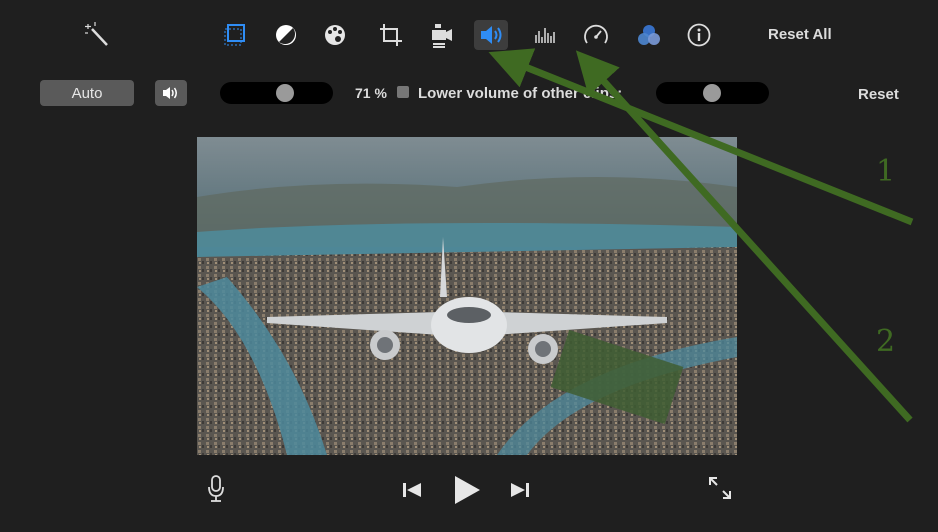  I want to click on half-circle-icon, so click(286, 35).